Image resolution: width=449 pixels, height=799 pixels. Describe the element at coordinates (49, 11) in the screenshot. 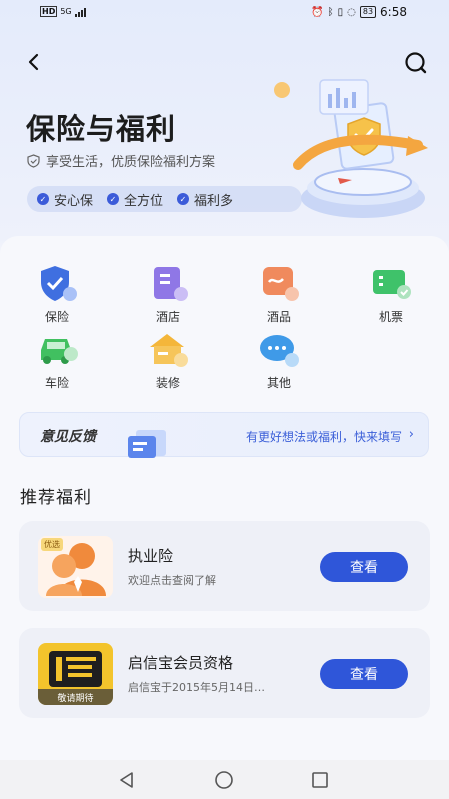

I see `network-type: HD` at that location.